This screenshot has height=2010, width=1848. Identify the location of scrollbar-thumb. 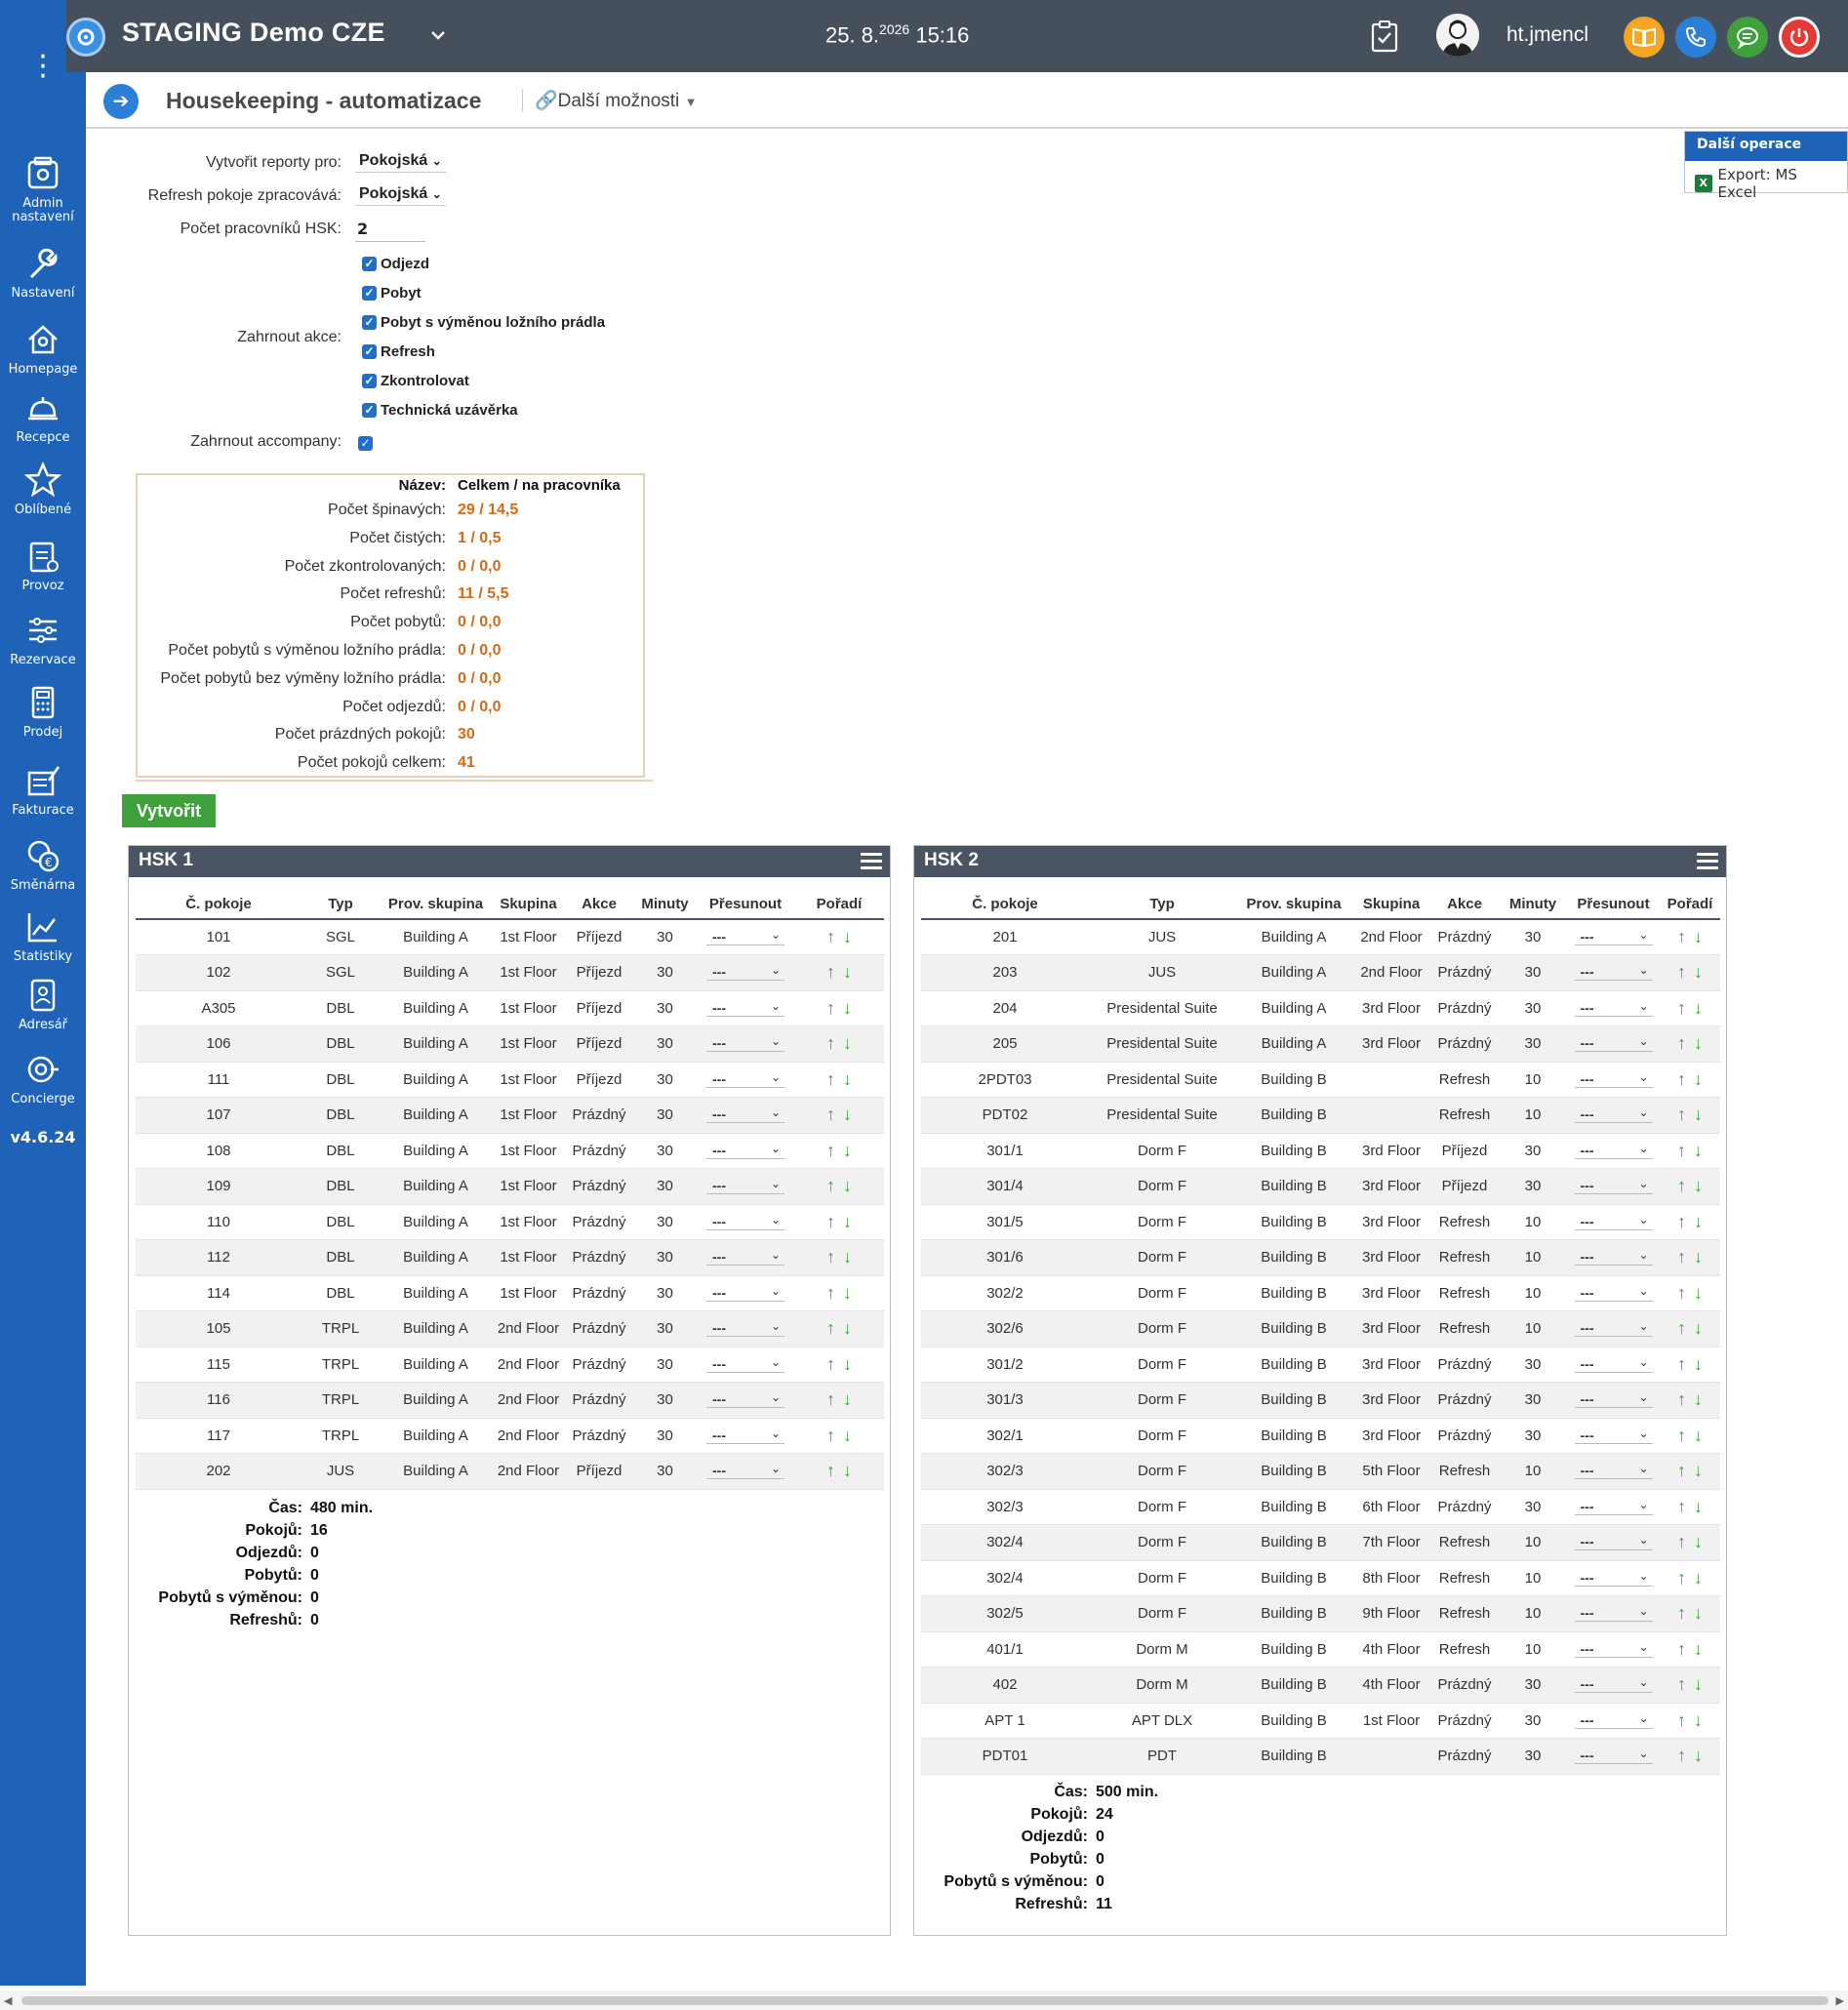
(925, 2000).